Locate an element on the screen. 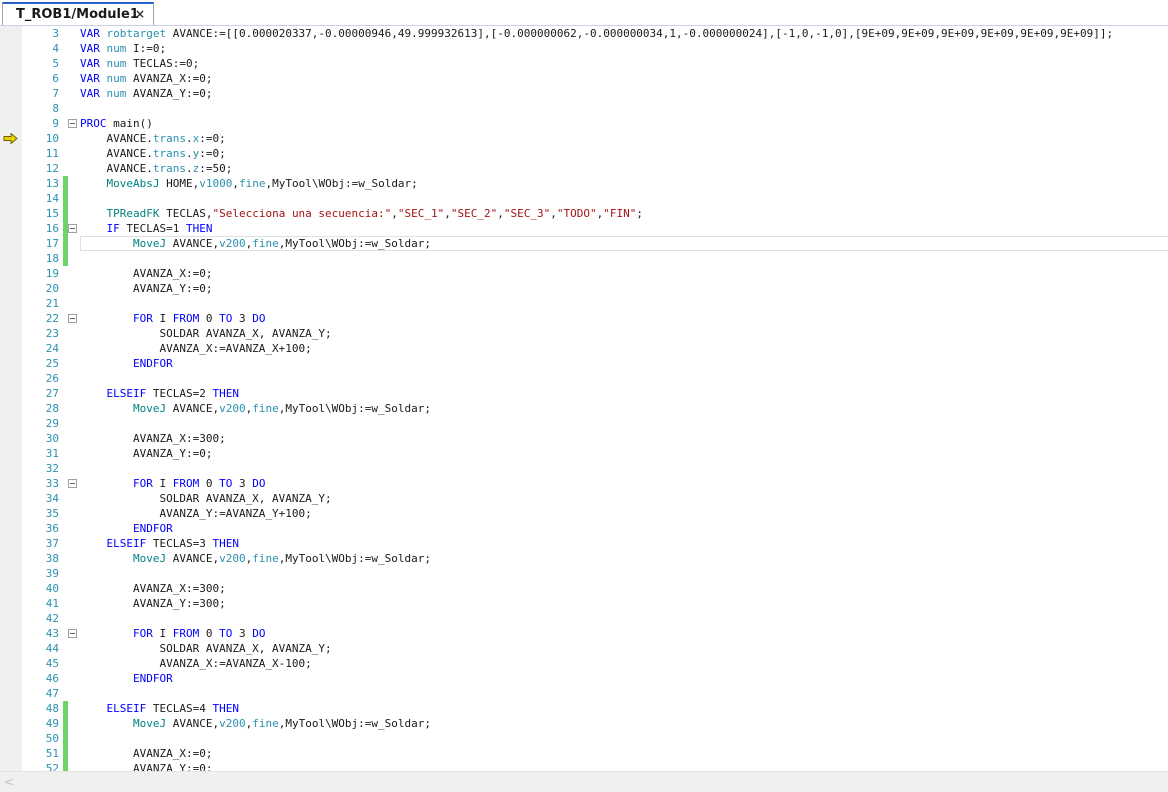 This screenshot has height=792, width=1168. code-line: 43 FOR I FROM 0 TO 3 DO is located at coordinates (584, 633).